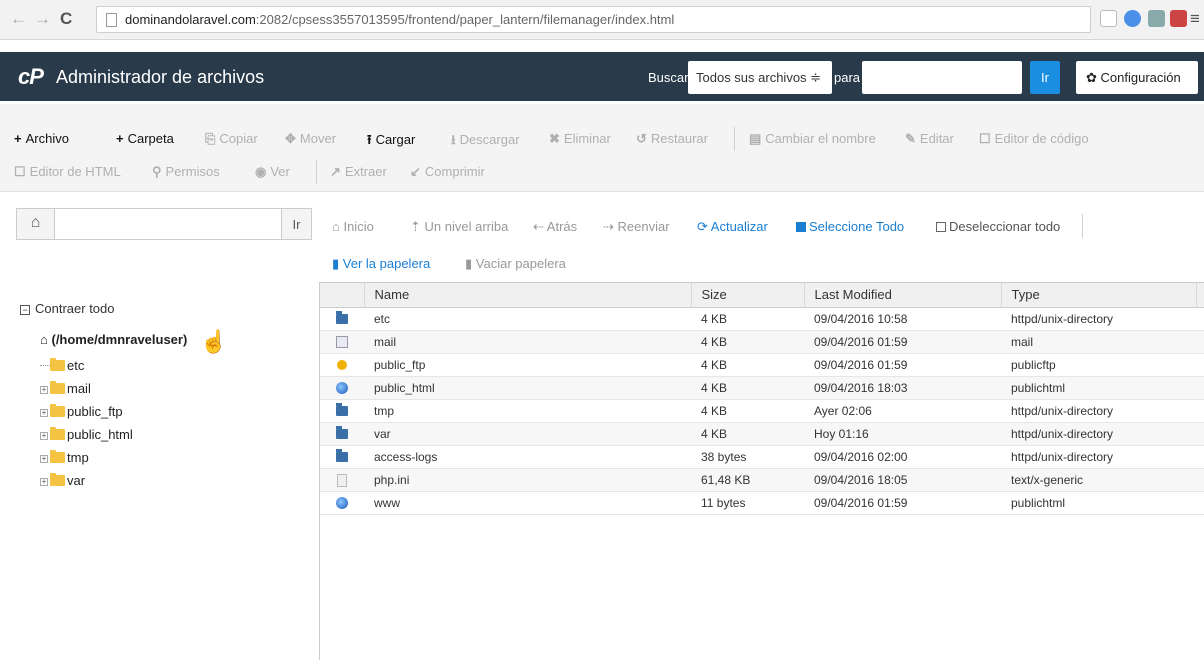  What do you see at coordinates (67, 172) in the screenshot?
I see `html-editor-button: ☐ Editor de HTML` at bounding box center [67, 172].